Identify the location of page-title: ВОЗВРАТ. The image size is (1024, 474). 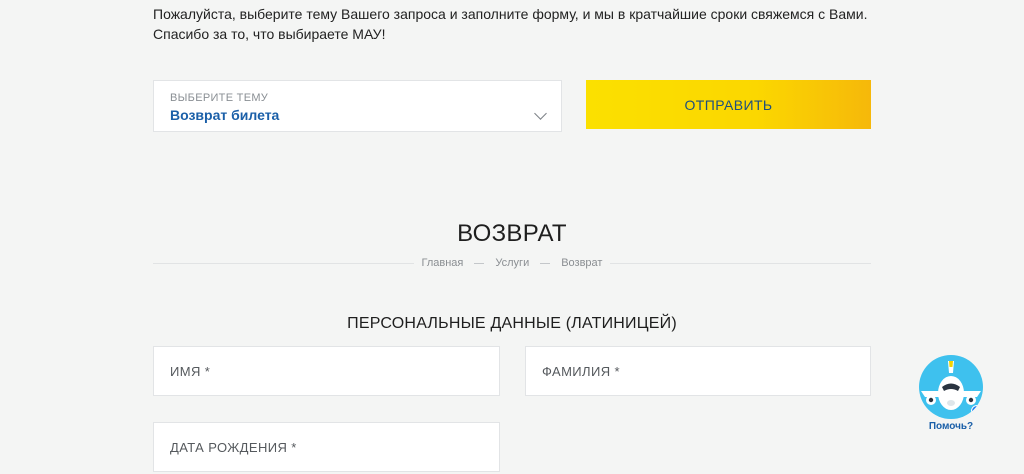
(512, 233).